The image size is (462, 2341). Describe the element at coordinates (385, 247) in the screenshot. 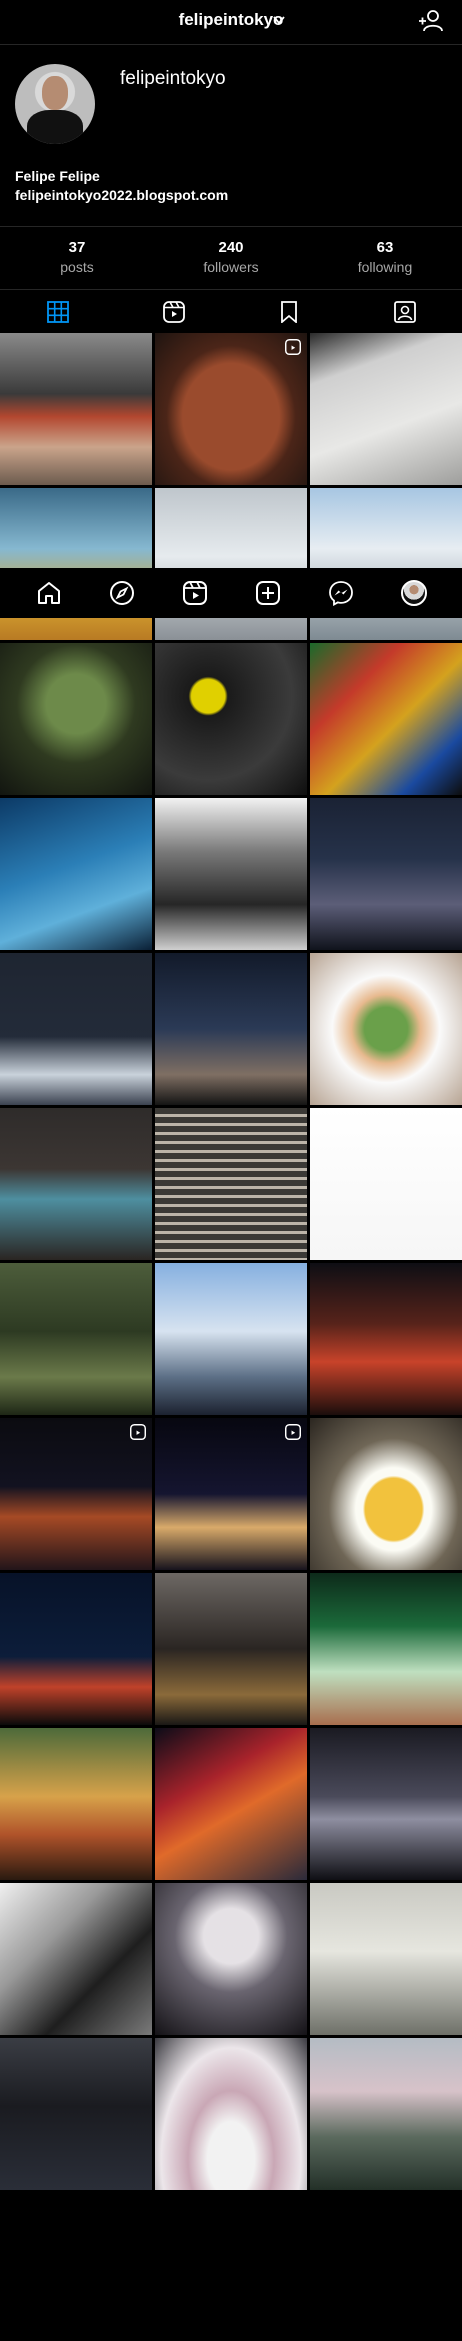

I see `stat-number: 63` at that location.